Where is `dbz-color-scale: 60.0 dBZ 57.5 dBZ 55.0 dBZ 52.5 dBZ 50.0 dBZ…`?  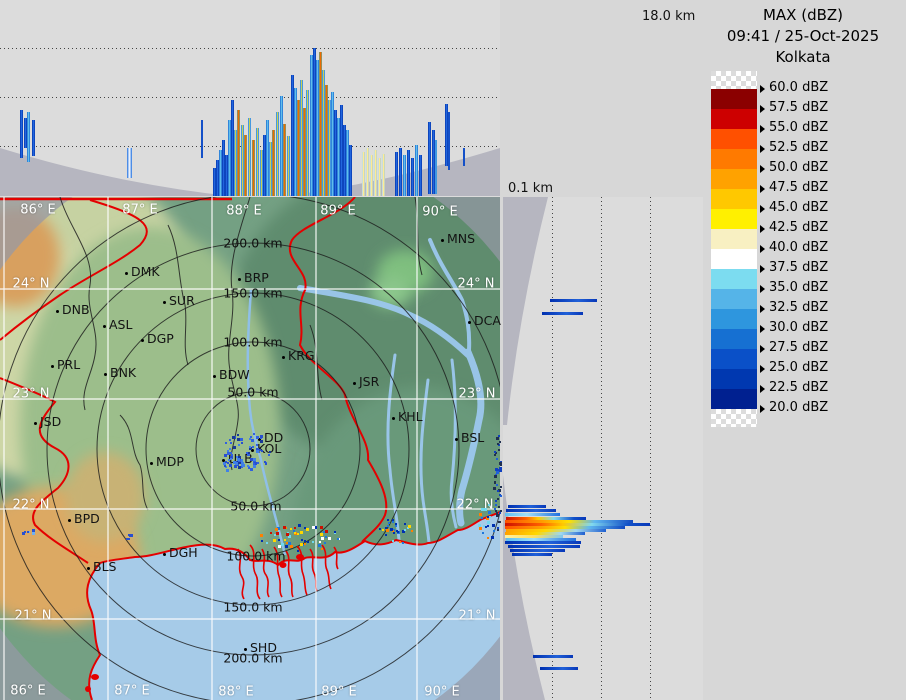 dbz-color-scale: 60.0 dBZ 57.5 dBZ 55.0 dBZ 52.5 dBZ 50.0 dBZ… is located at coordinates (803, 230).